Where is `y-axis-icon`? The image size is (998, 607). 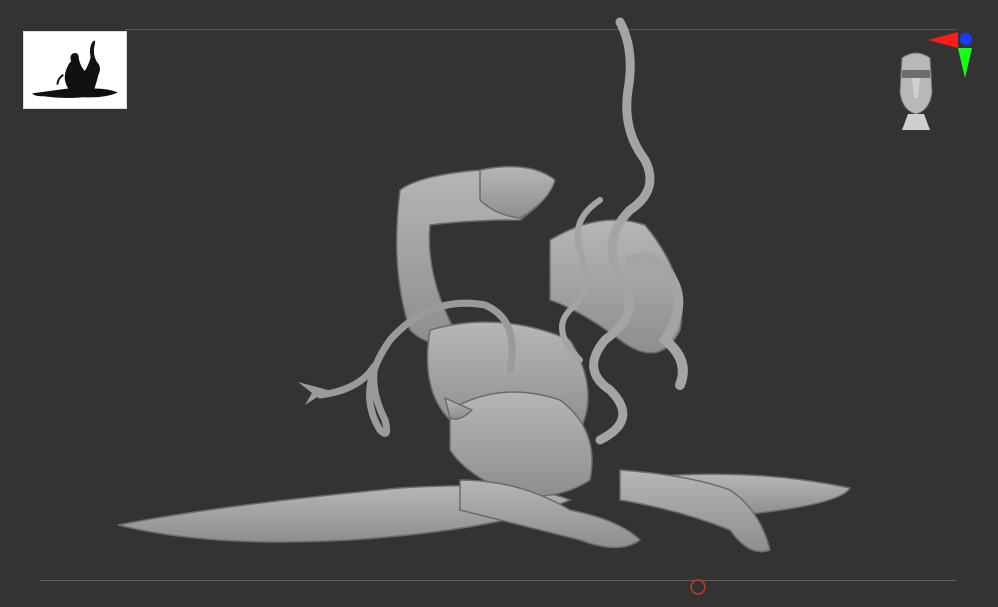 y-axis-icon is located at coordinates (965, 63).